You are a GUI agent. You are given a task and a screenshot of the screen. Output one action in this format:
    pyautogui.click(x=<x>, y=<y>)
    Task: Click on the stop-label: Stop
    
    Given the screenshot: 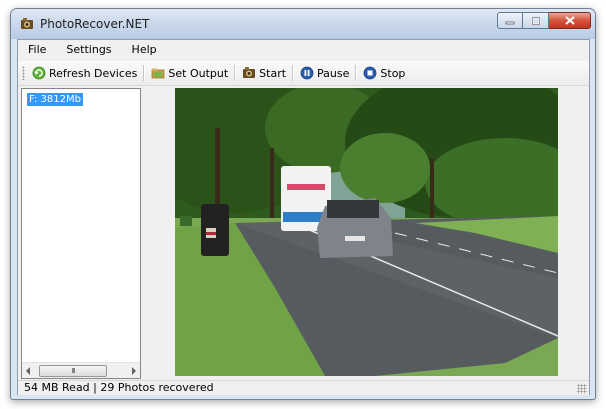 What is the action you would take?
    pyautogui.click(x=393, y=73)
    